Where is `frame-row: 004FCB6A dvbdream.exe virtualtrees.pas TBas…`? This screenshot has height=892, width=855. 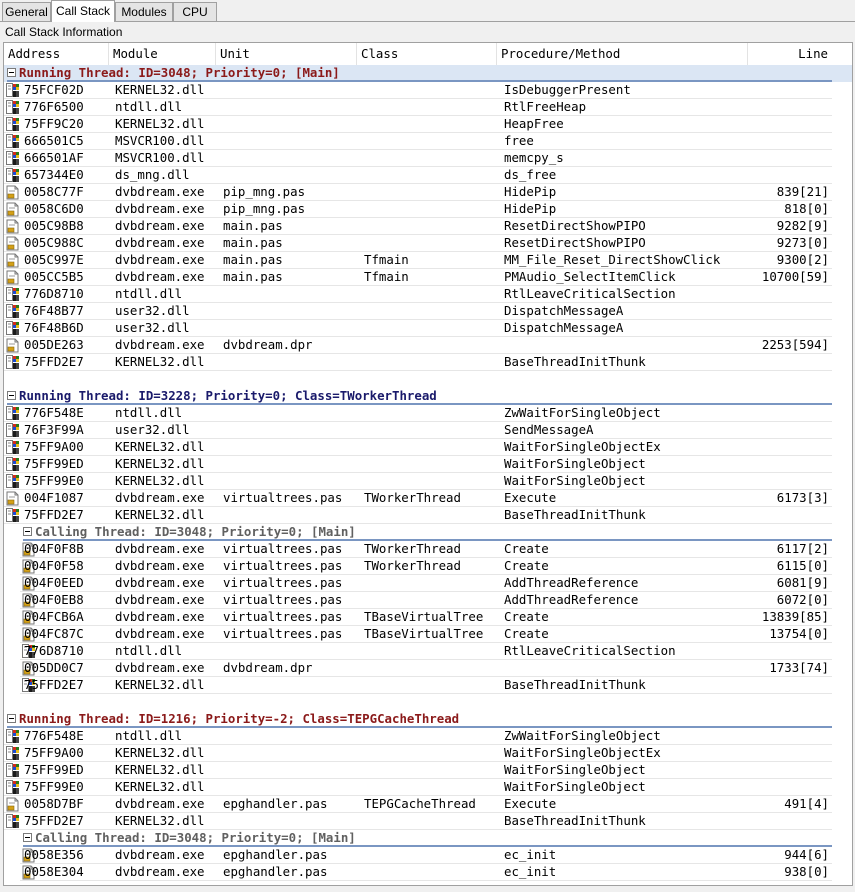
frame-row: 004FCB6A dvbdream.exe virtualtrees.pas TBas… is located at coordinates (426, 617).